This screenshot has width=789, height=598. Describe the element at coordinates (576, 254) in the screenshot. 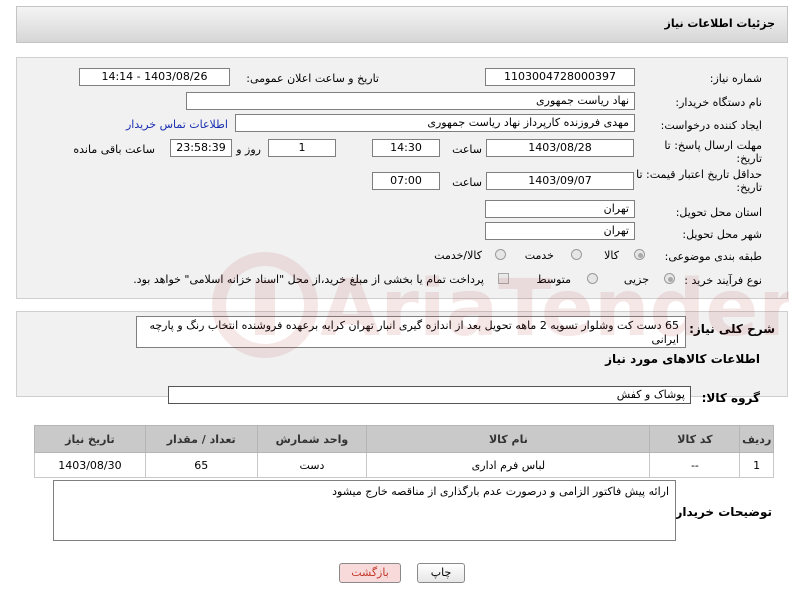

I see `category-radio-service` at that location.